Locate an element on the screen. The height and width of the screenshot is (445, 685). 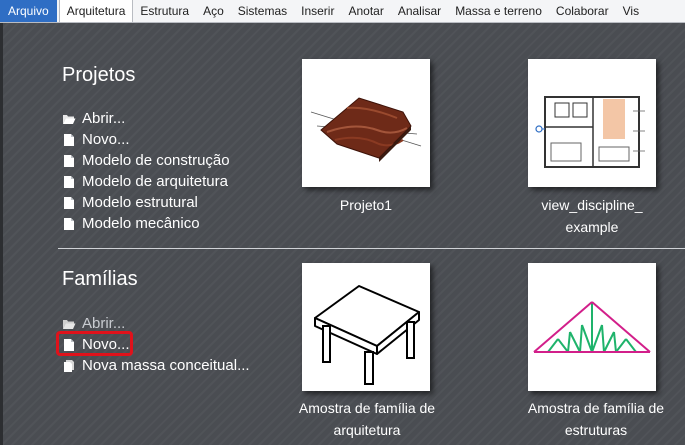
tab-arquivo: Arquivo is located at coordinates (28, 11).